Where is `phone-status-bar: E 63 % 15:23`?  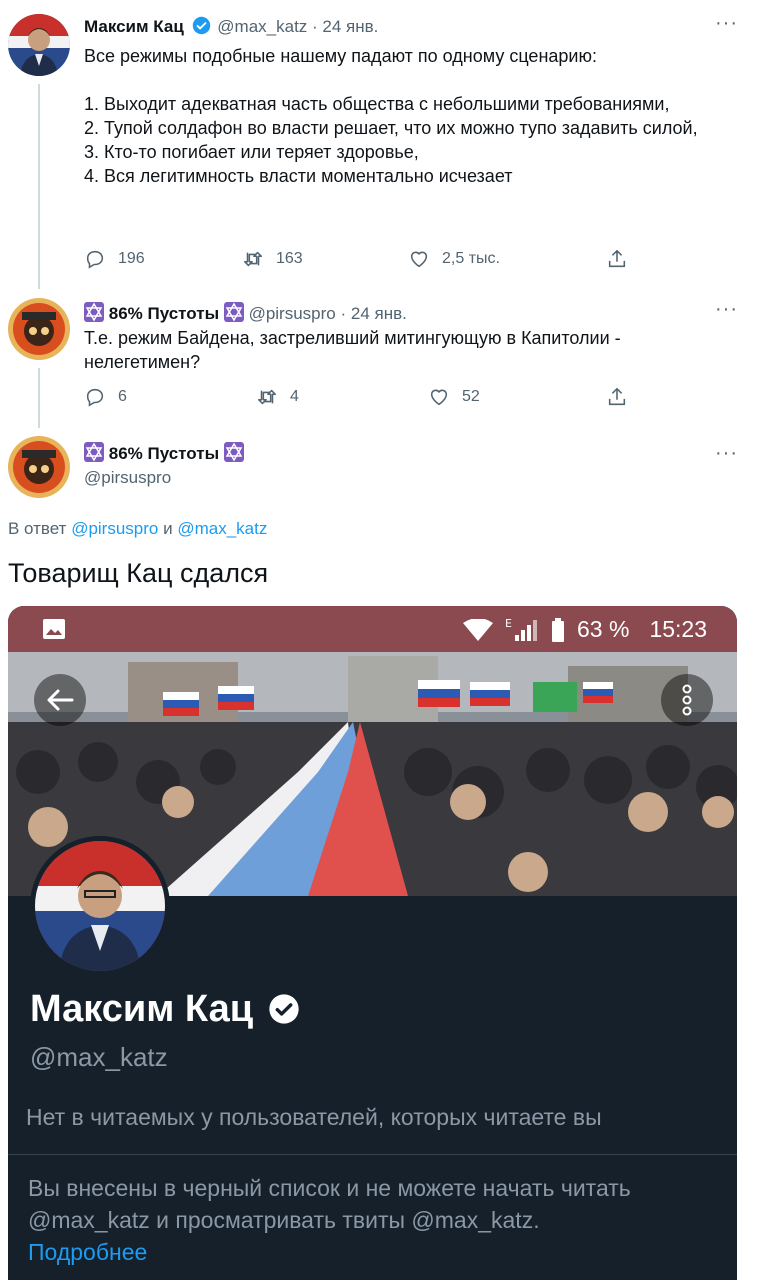
phone-status-bar: E 63 % 15:23 is located at coordinates (372, 629).